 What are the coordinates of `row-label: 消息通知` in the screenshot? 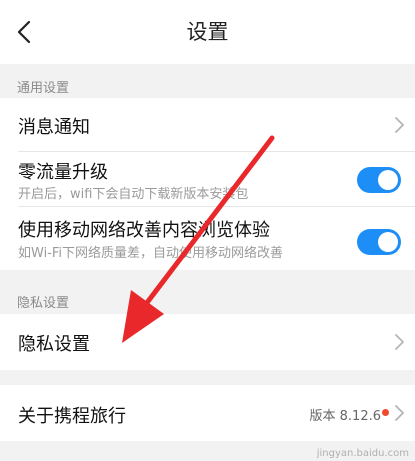 It's located at (54, 127).